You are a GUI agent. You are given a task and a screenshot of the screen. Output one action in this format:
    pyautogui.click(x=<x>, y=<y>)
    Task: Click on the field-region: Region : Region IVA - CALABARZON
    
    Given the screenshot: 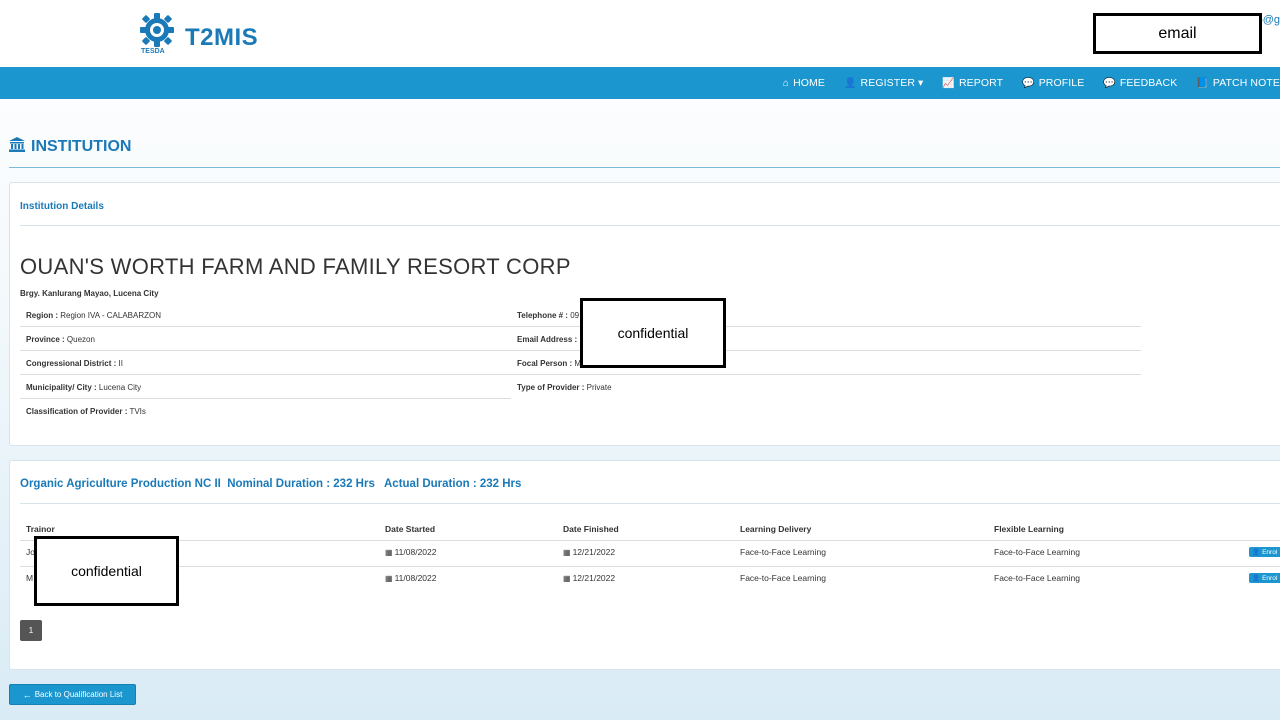 What is the action you would take?
    pyautogui.click(x=93, y=315)
    